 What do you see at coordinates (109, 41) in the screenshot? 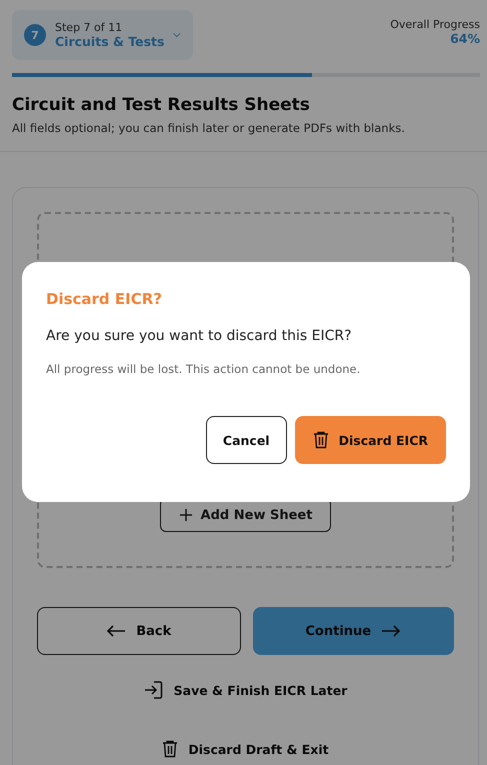
I see `step-title: Circuits & Tests` at bounding box center [109, 41].